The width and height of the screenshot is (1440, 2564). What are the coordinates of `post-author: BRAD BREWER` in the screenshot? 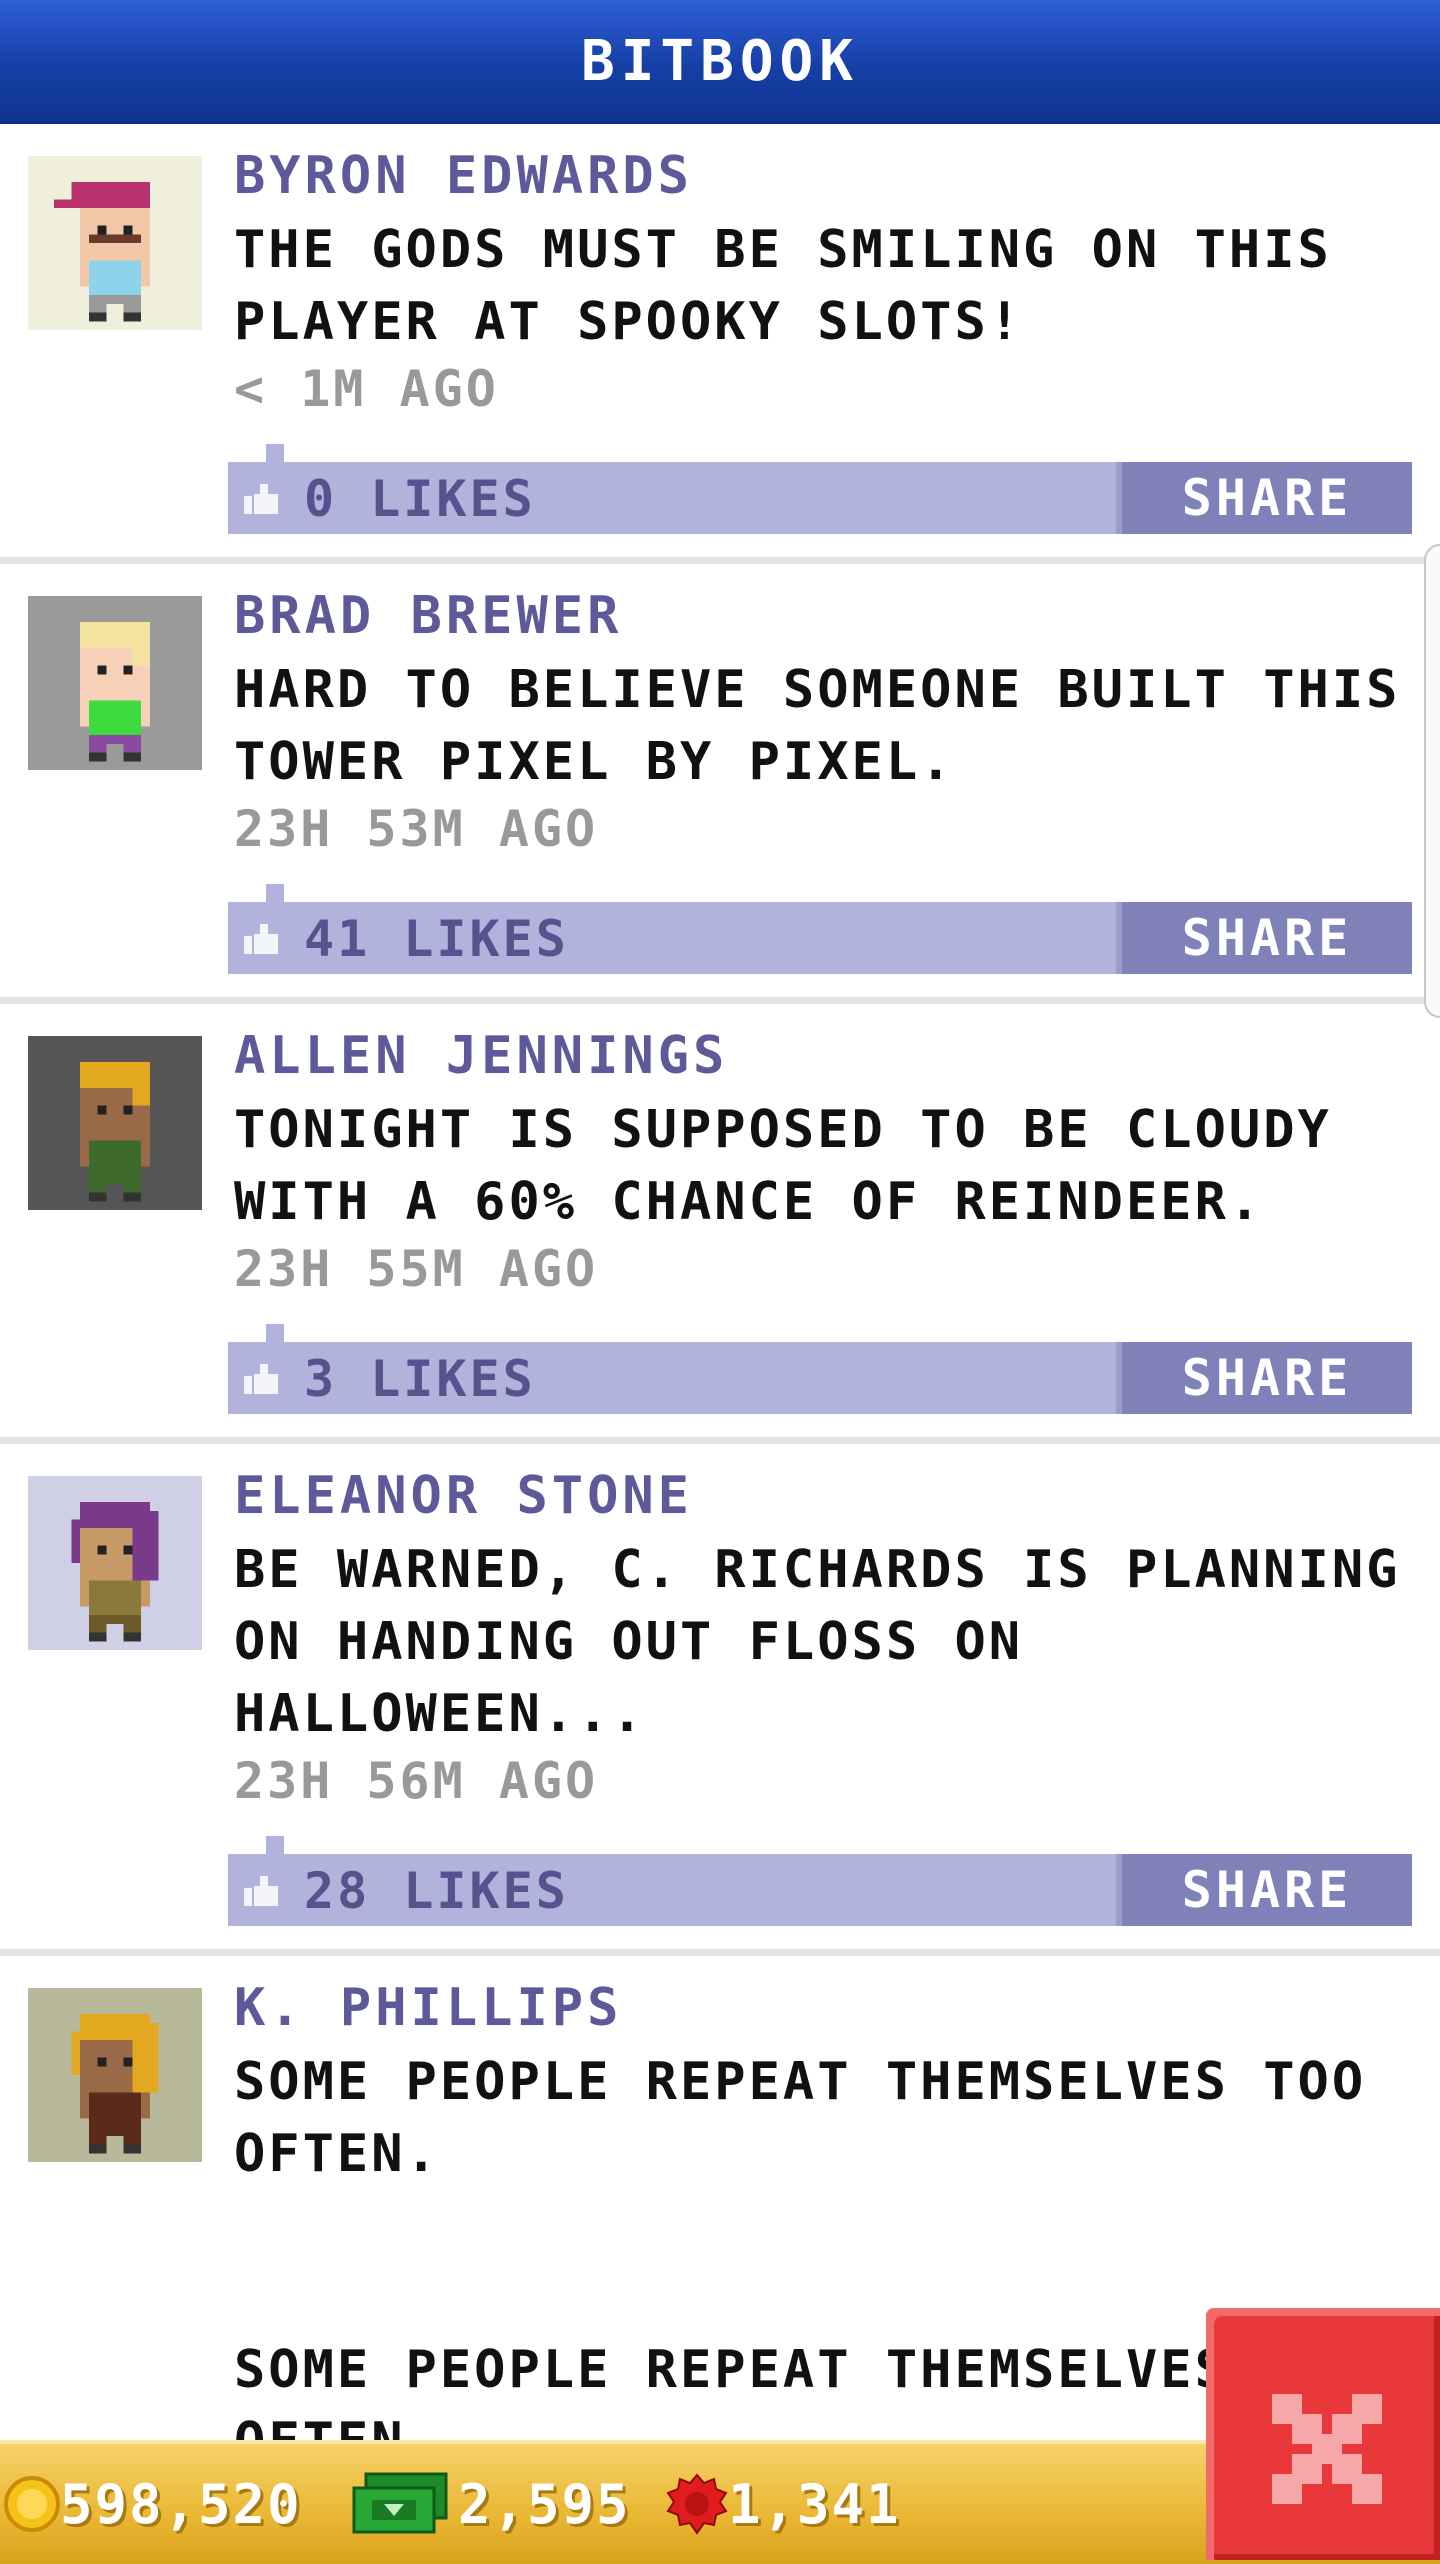 It's located at (428, 616).